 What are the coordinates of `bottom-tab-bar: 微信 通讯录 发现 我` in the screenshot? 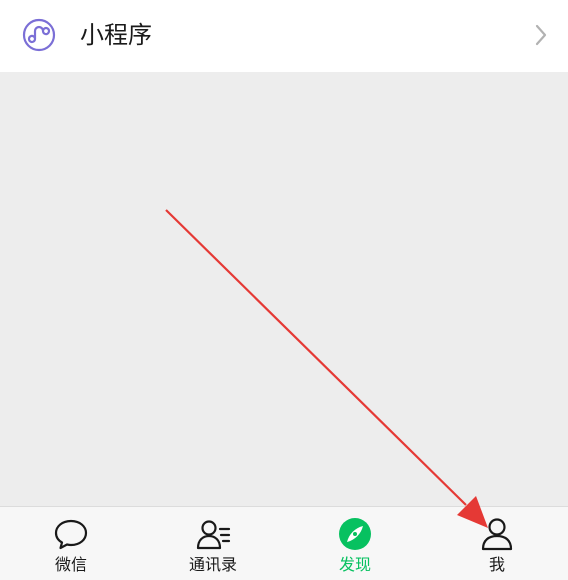 It's located at (284, 543).